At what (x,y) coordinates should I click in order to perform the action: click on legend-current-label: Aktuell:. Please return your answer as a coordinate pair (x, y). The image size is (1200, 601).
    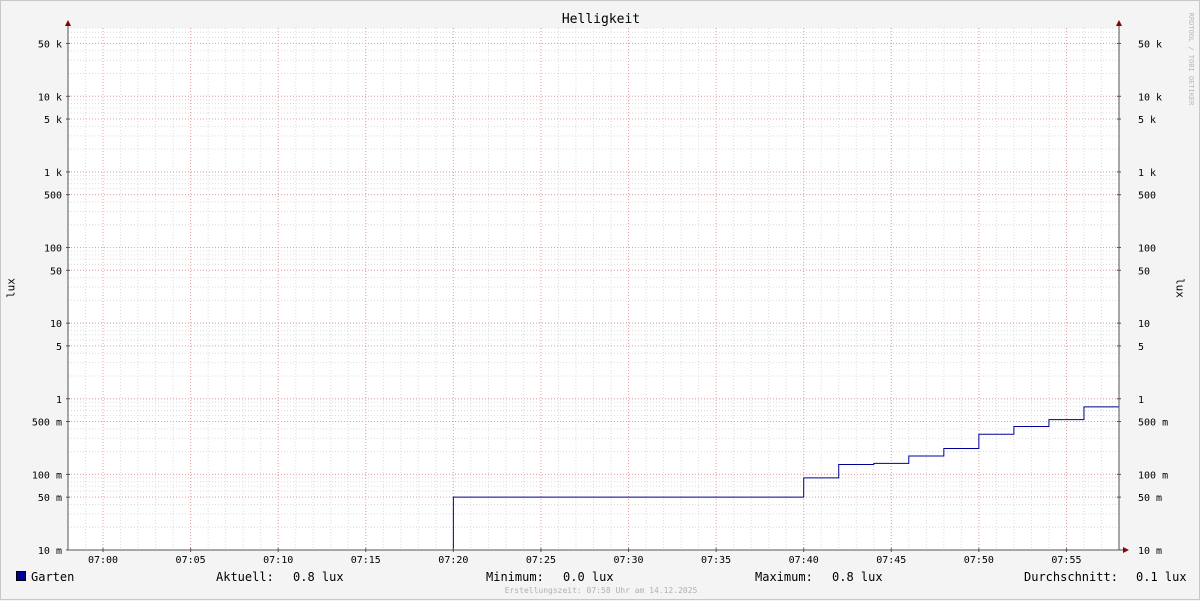
    Looking at the image, I should click on (245, 577).